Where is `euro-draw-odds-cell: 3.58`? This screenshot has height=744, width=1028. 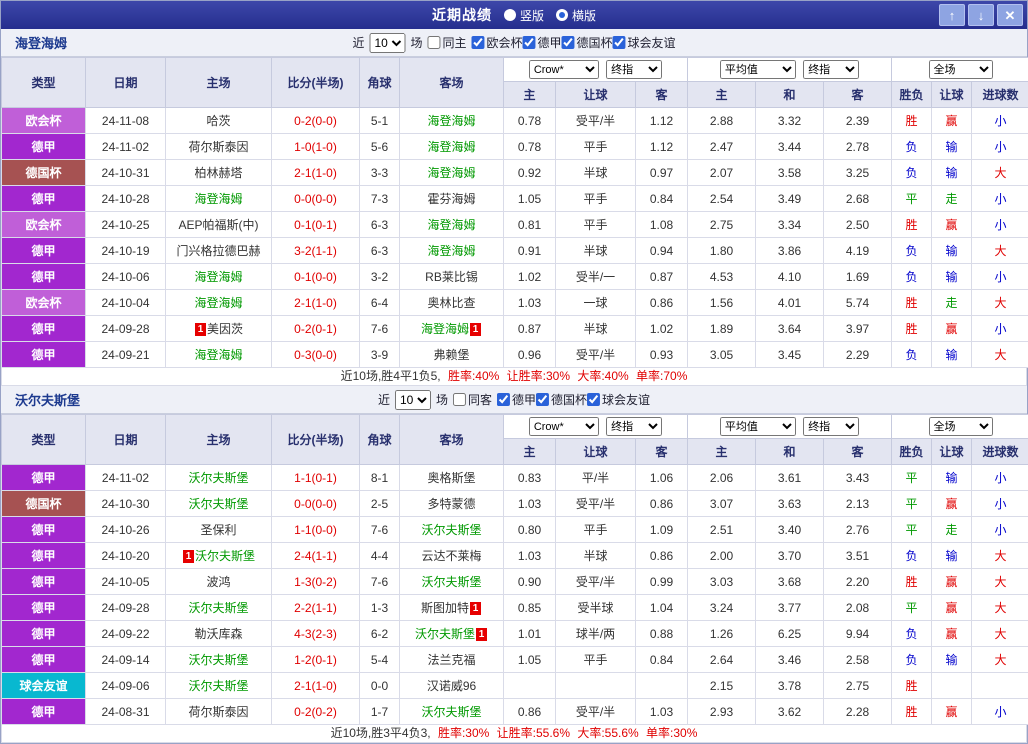
euro-draw-odds-cell: 3.58 is located at coordinates (790, 173).